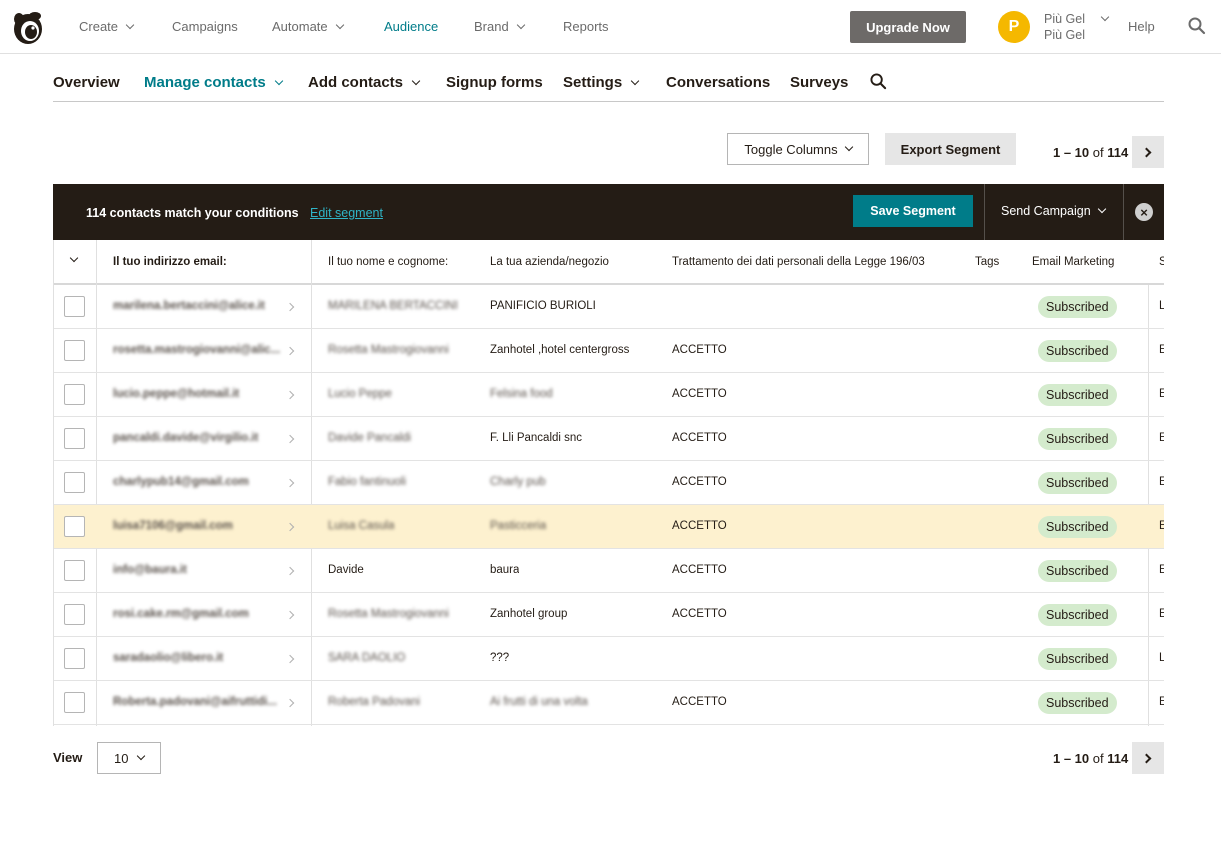 The width and height of the screenshot is (1221, 864). Describe the element at coordinates (346, 213) in the screenshot. I see `edit-segment-link: Edit segment` at that location.